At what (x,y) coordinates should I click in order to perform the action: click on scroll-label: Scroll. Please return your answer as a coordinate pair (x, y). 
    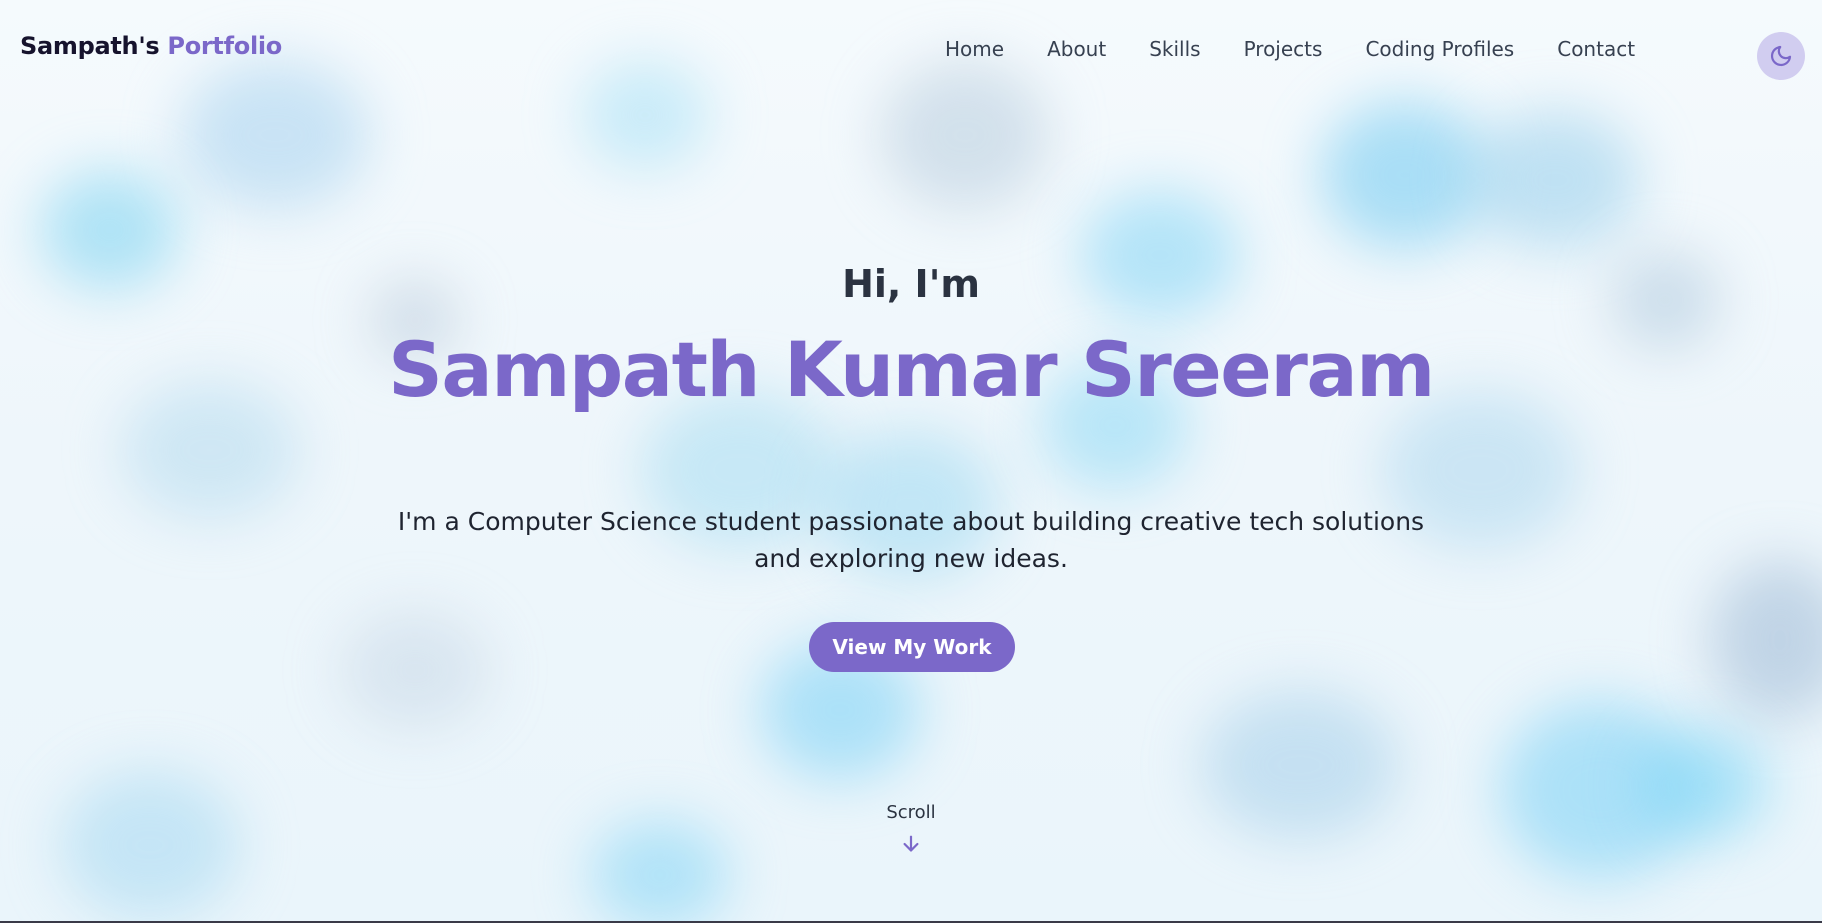
    Looking at the image, I should click on (911, 812).